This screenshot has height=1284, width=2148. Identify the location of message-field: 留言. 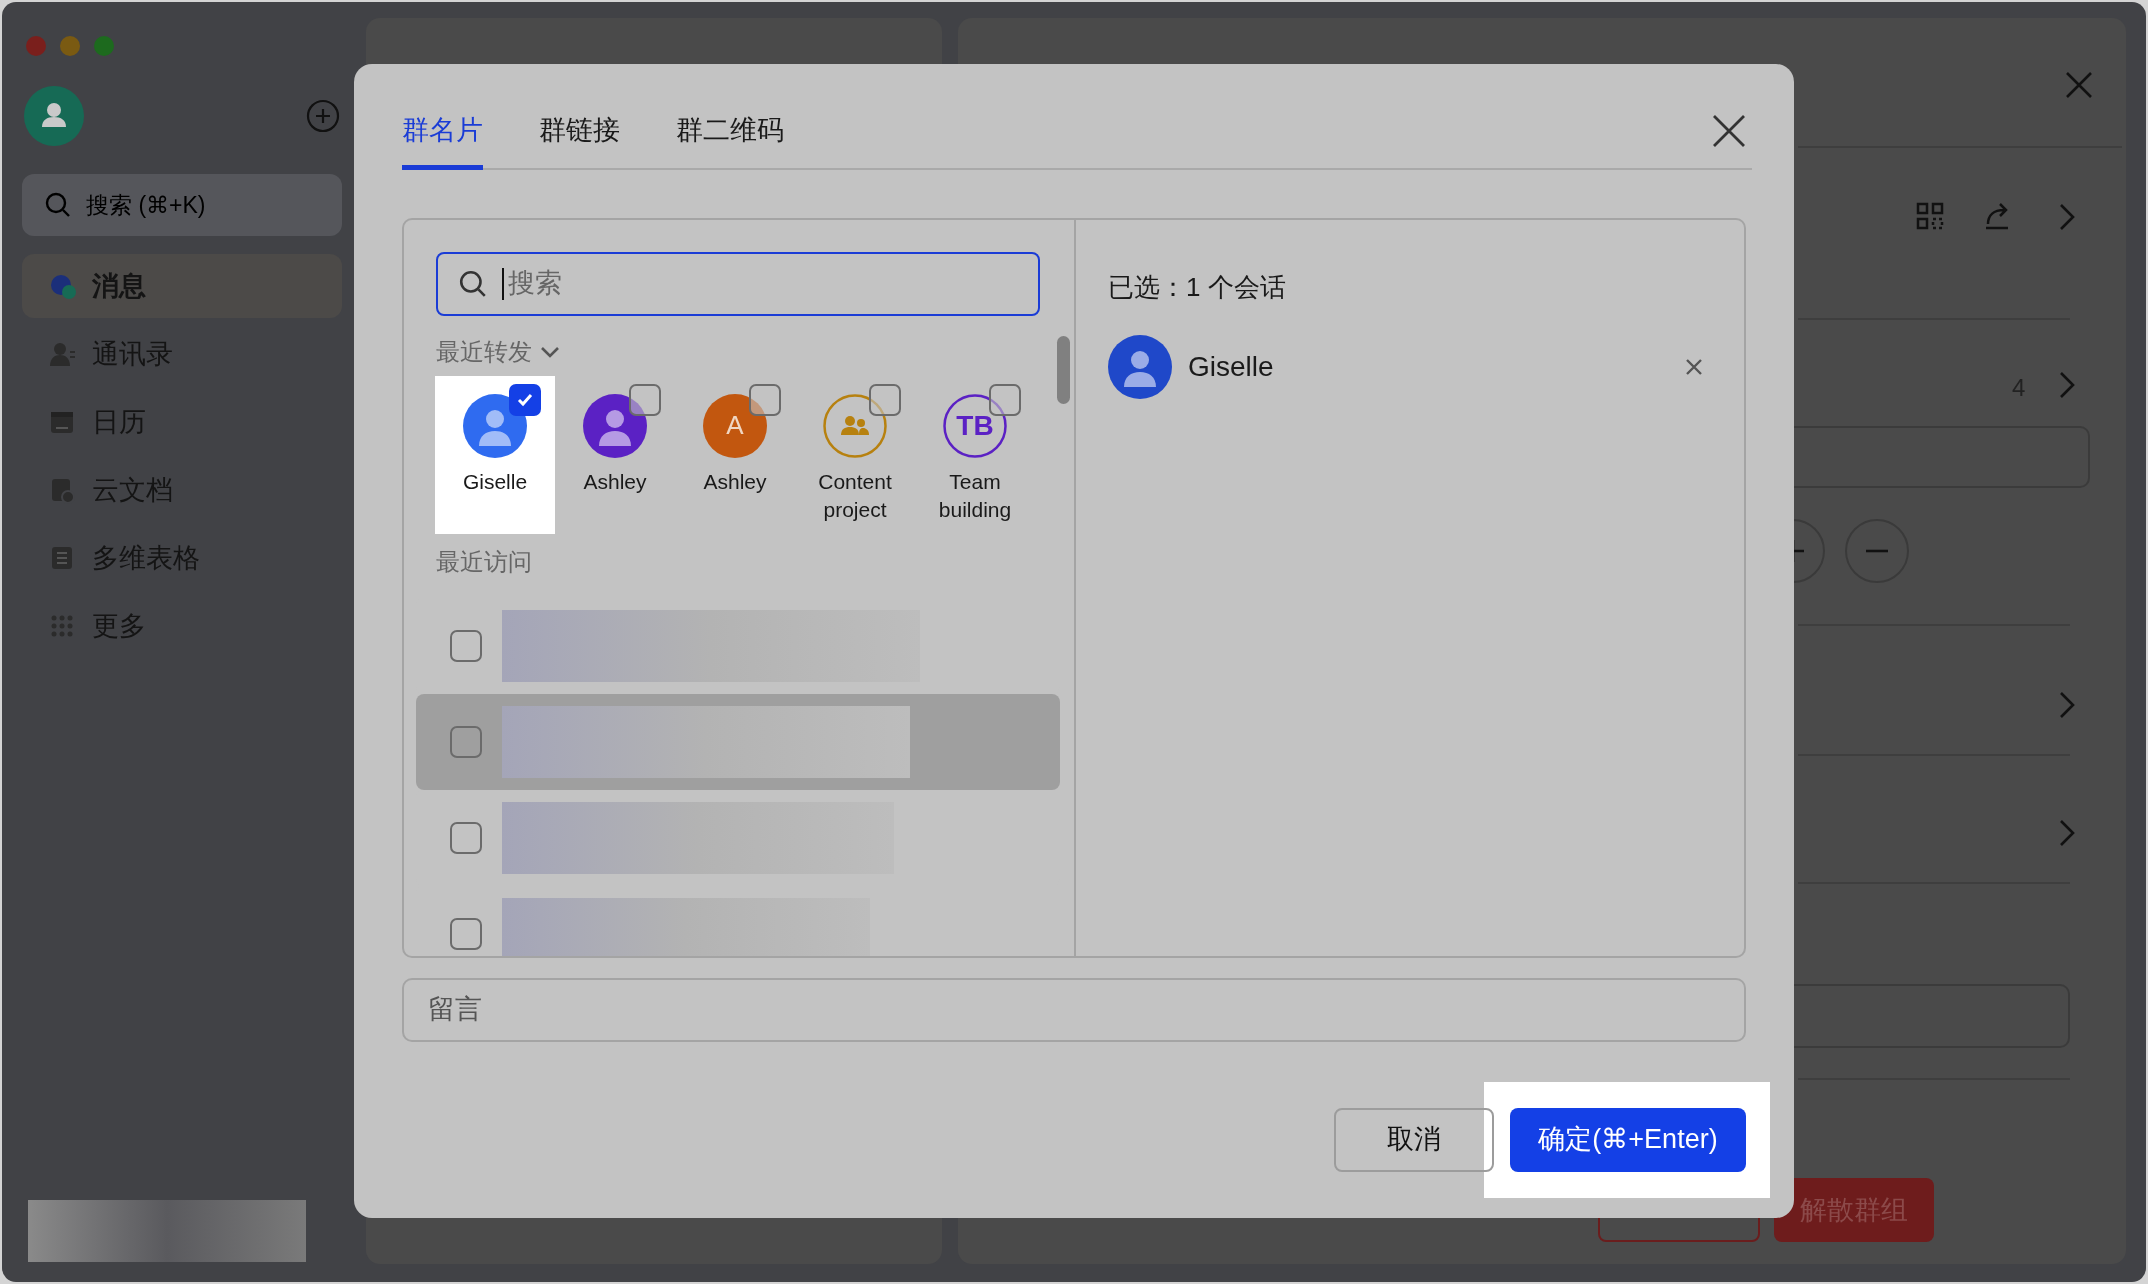
(1074, 1009).